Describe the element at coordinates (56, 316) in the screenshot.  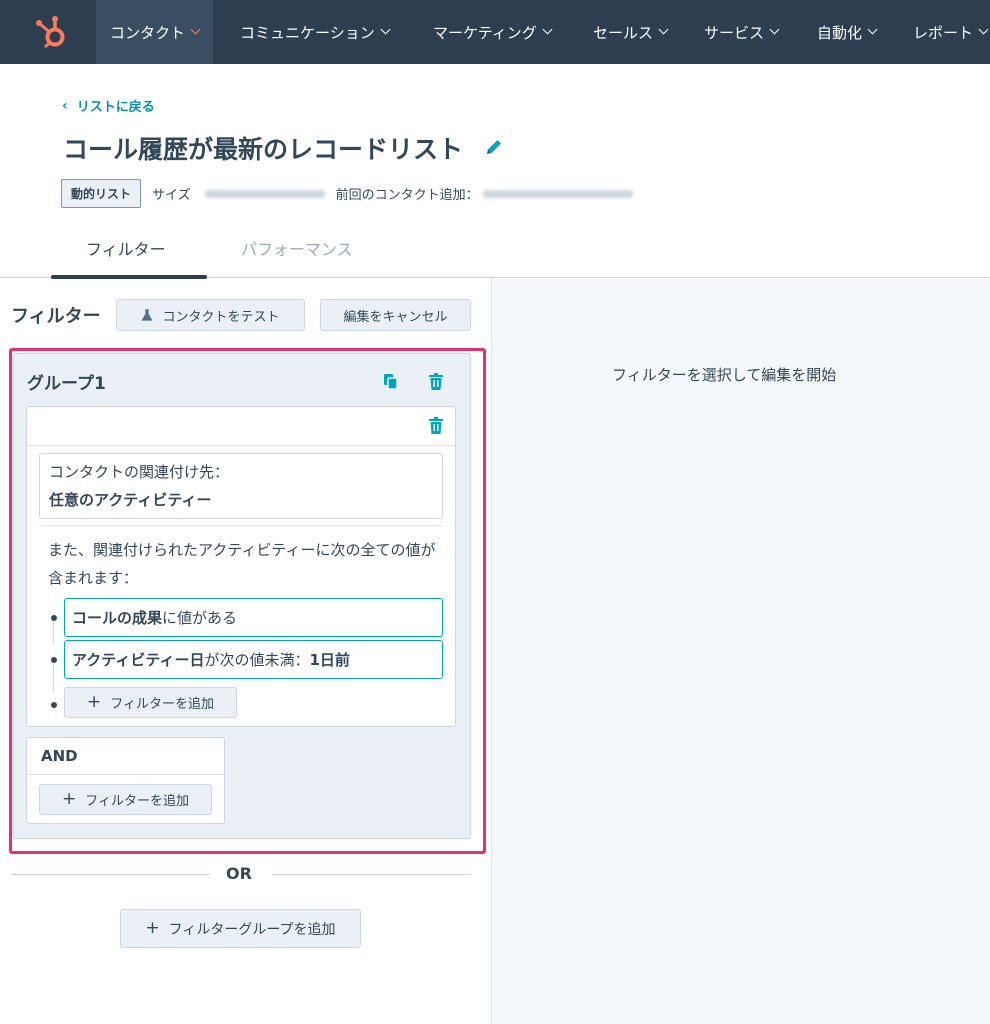
I see `filters-heading: フィルター` at that location.